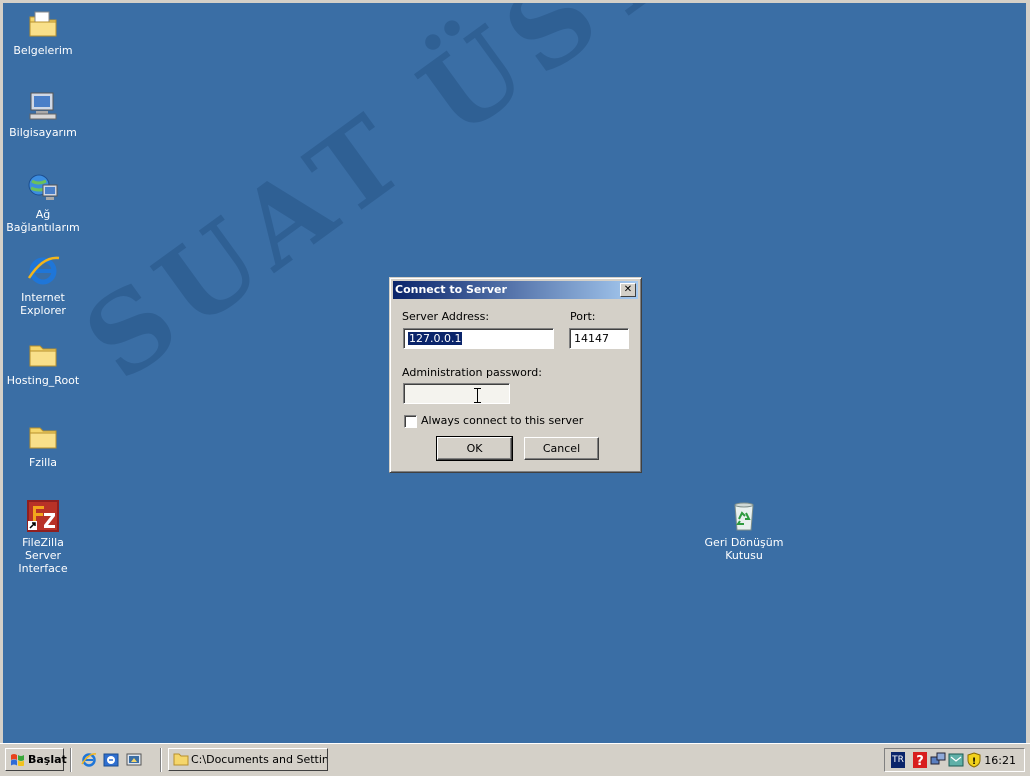 The width and height of the screenshot is (1030, 776). I want to click on desktop-icon-hosting-root: Hosting_Root, so click(43, 362).